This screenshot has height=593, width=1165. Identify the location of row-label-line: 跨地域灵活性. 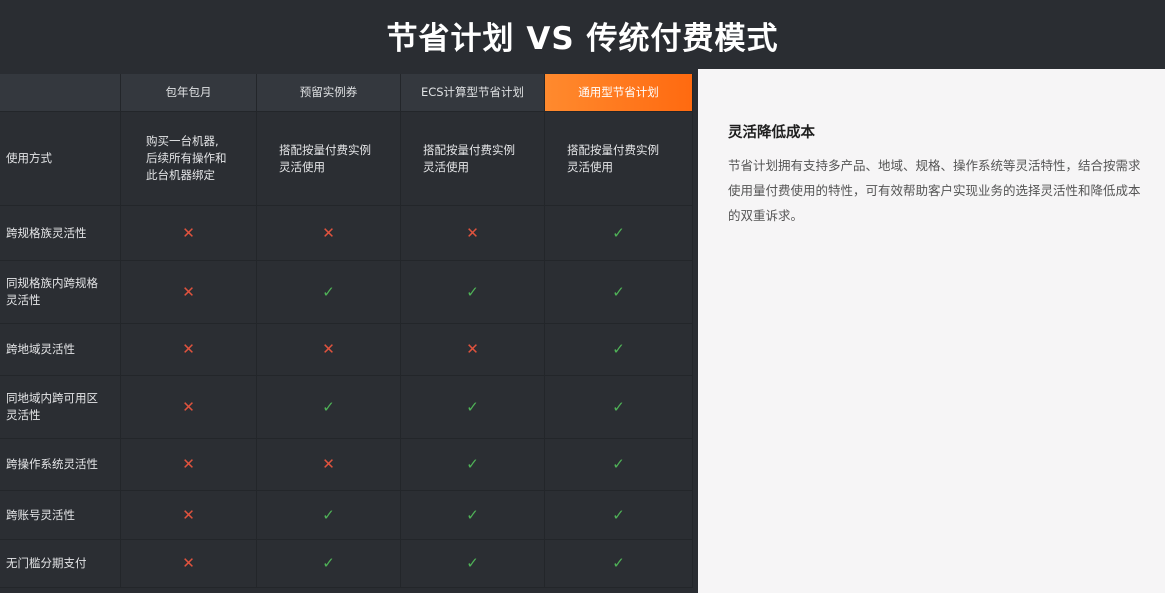
(40, 349).